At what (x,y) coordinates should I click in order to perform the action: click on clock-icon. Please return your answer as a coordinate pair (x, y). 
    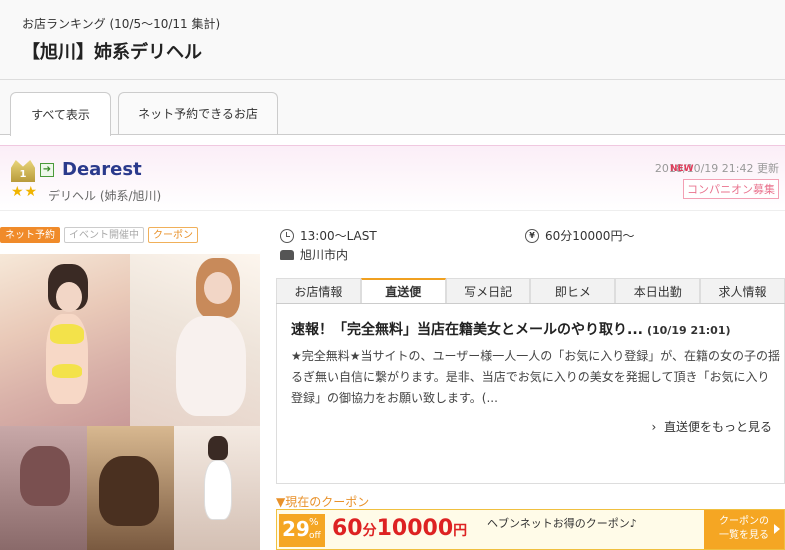
    Looking at the image, I should click on (287, 235).